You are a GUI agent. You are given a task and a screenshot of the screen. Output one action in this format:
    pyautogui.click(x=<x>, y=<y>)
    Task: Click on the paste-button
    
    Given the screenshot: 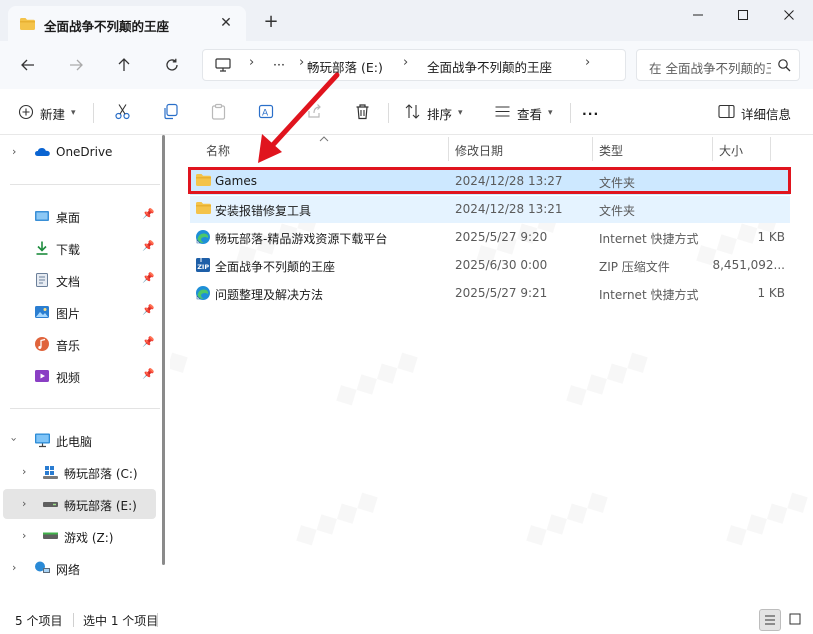 What is the action you would take?
    pyautogui.click(x=218, y=113)
    